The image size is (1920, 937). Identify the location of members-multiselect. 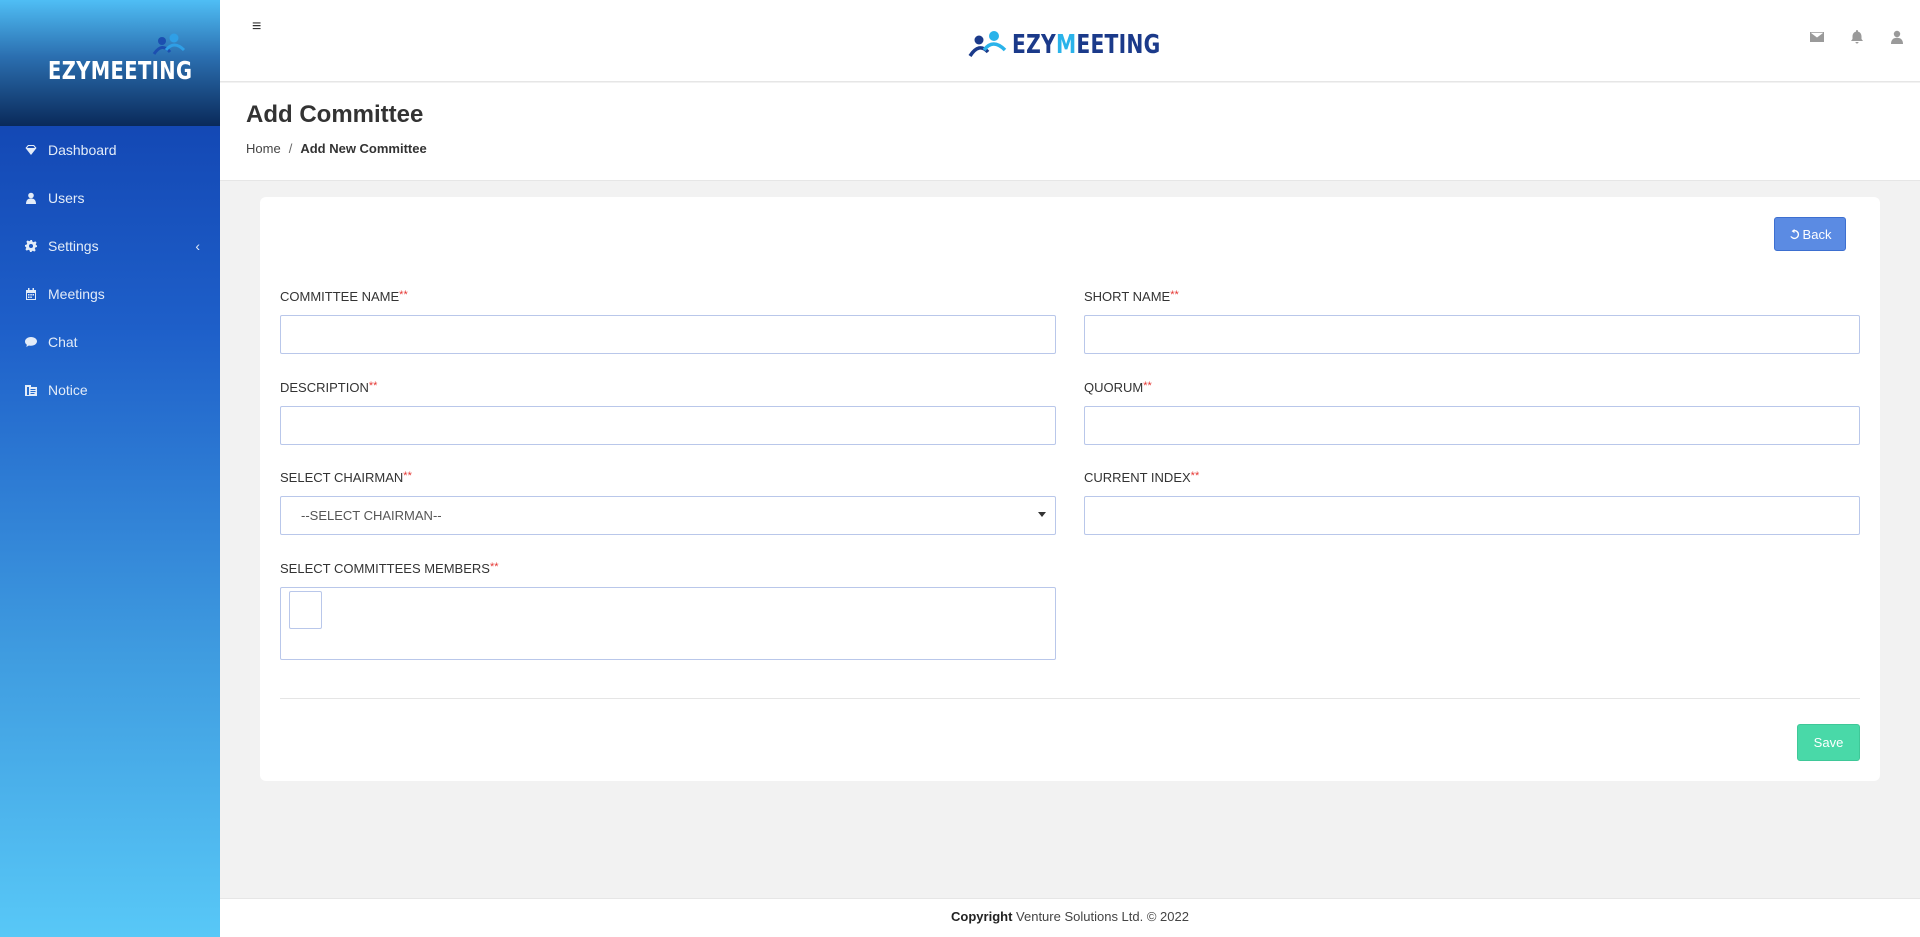
(668, 623).